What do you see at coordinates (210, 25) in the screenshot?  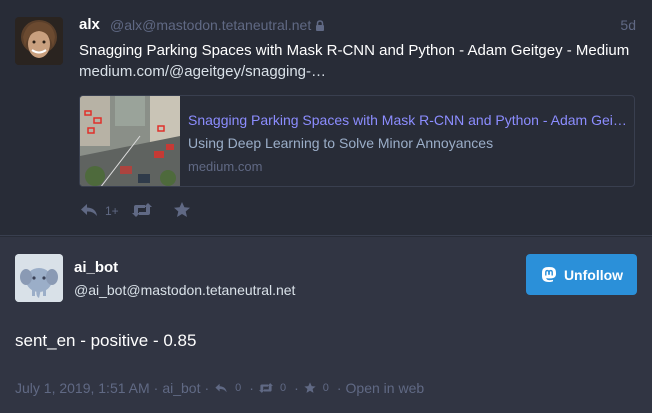 I see `account-handle-text: @alx@mastodon.tetaneutral.net` at bounding box center [210, 25].